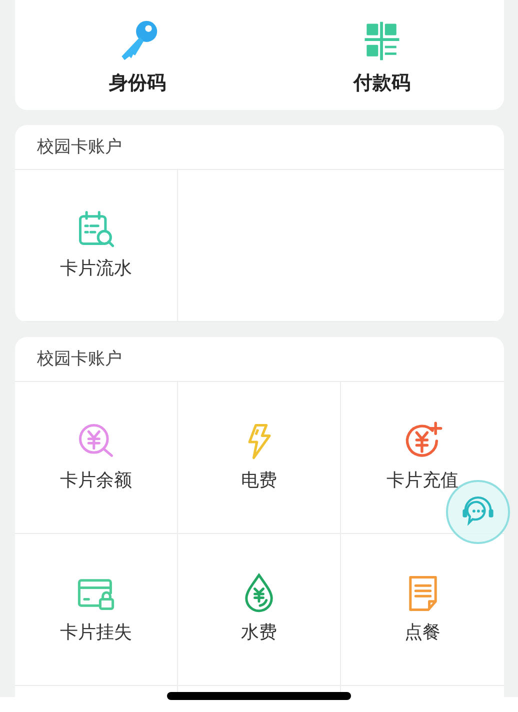 This screenshot has height=712, width=518. I want to click on menu-item: 水费, so click(259, 610).